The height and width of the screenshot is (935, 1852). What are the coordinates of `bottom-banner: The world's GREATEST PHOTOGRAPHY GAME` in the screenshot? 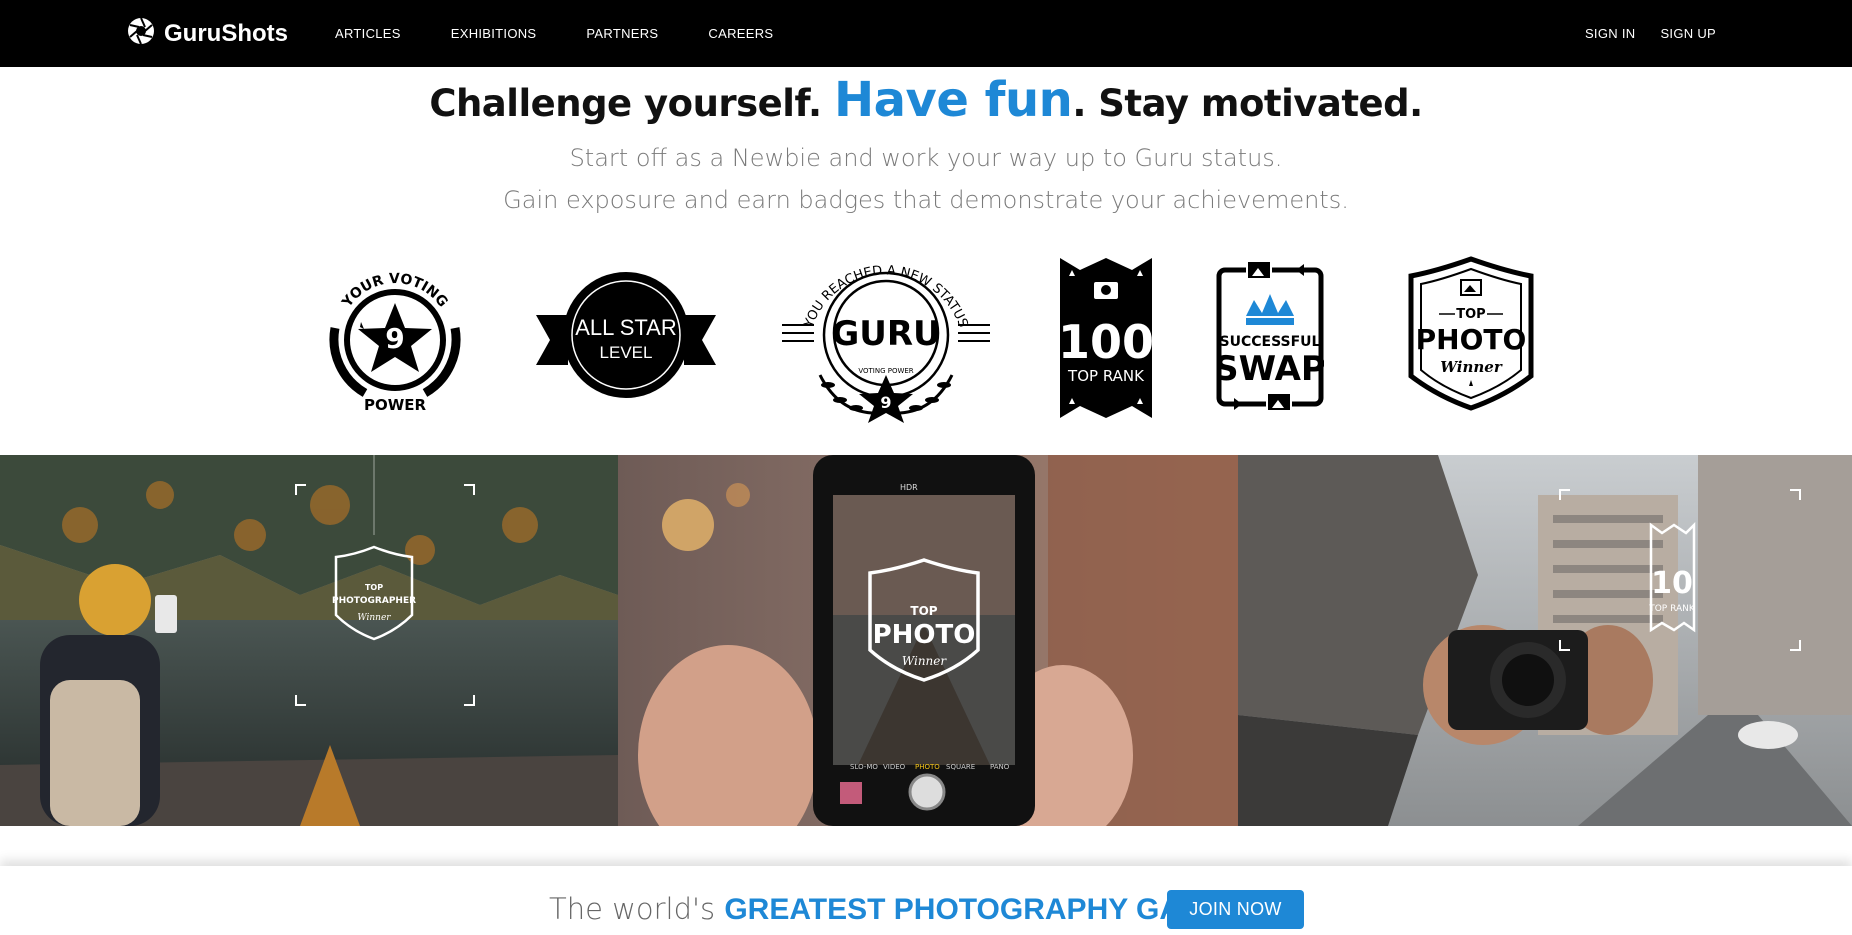 It's located at (926, 900).